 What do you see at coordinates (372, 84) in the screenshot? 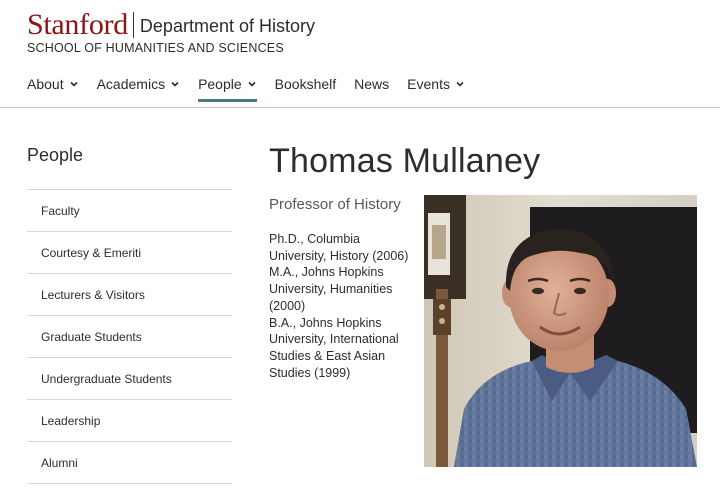
I see `nav-label: News` at bounding box center [372, 84].